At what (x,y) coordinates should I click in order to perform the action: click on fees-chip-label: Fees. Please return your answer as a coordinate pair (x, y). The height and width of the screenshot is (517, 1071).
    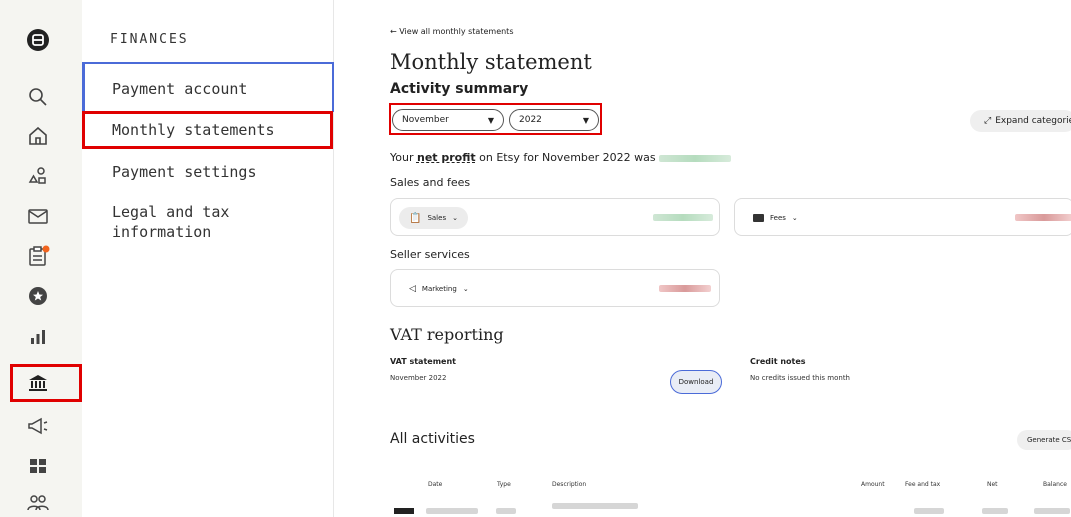
    Looking at the image, I should click on (778, 218).